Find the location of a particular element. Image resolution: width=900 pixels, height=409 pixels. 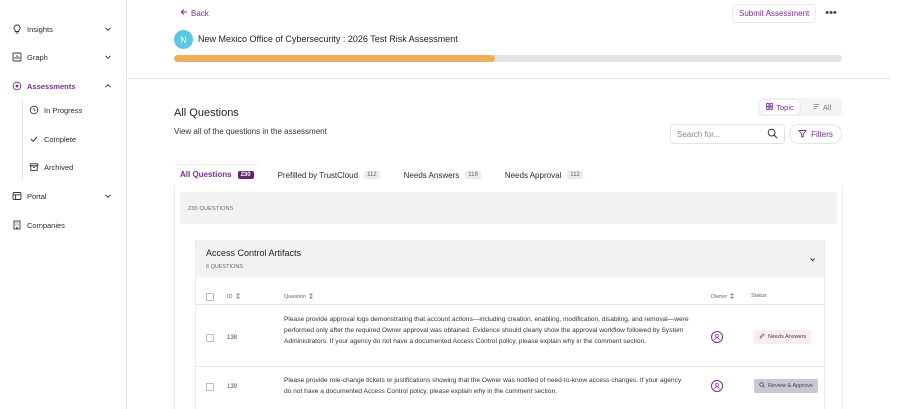

sidebar-item-label: Portal is located at coordinates (37, 196).